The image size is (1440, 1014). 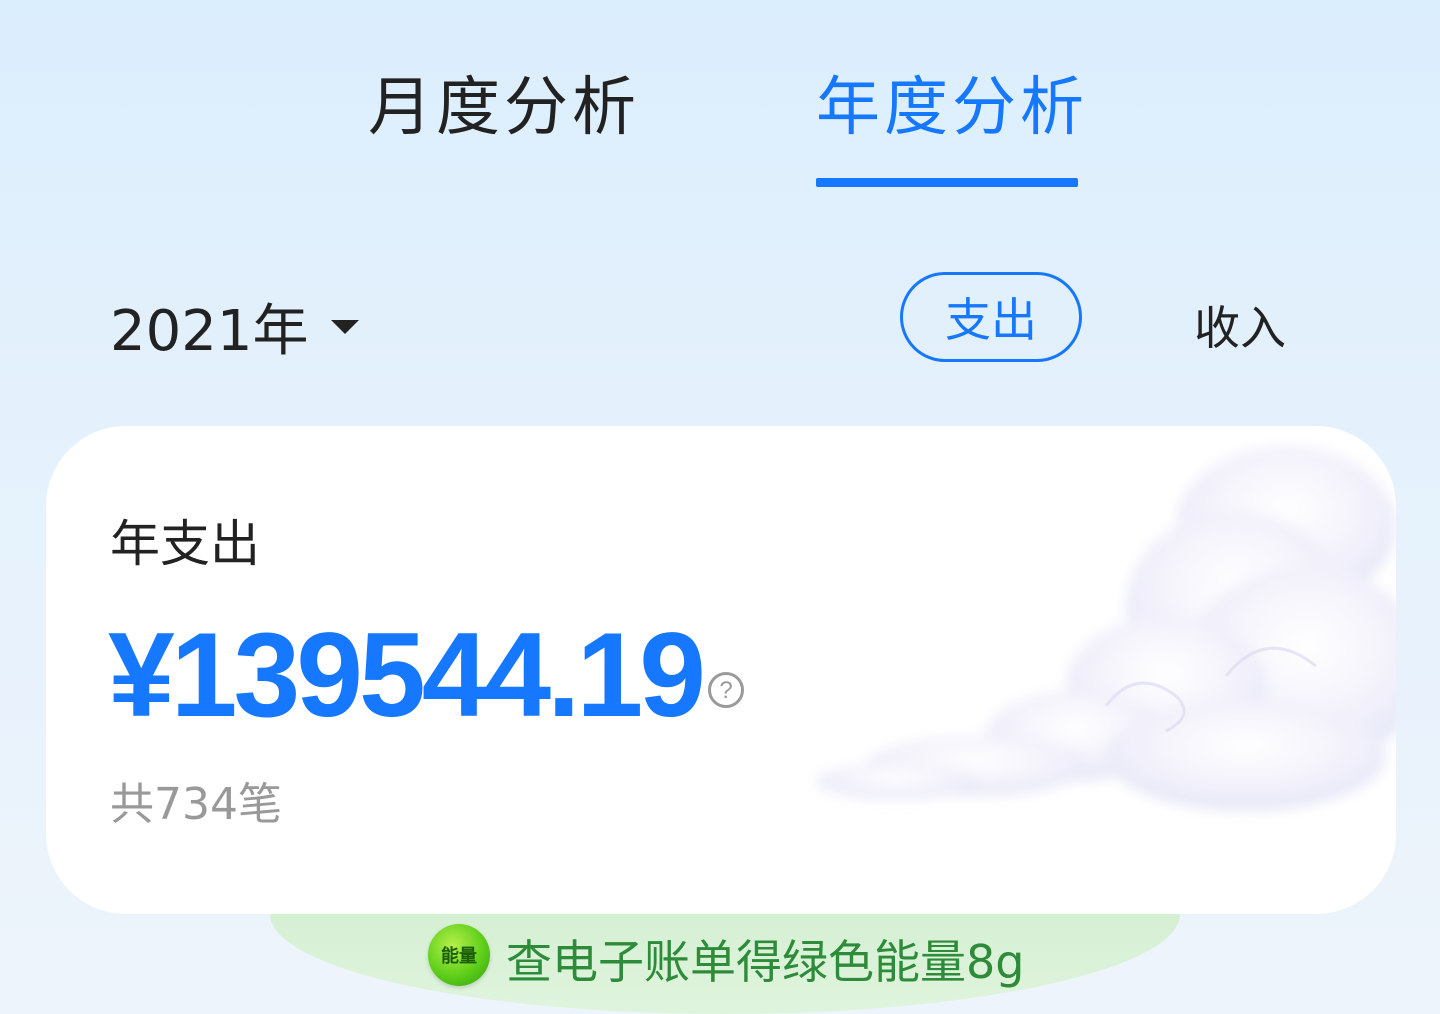 I want to click on tab-yearly-analysis: 年度分析, so click(x=952, y=102).